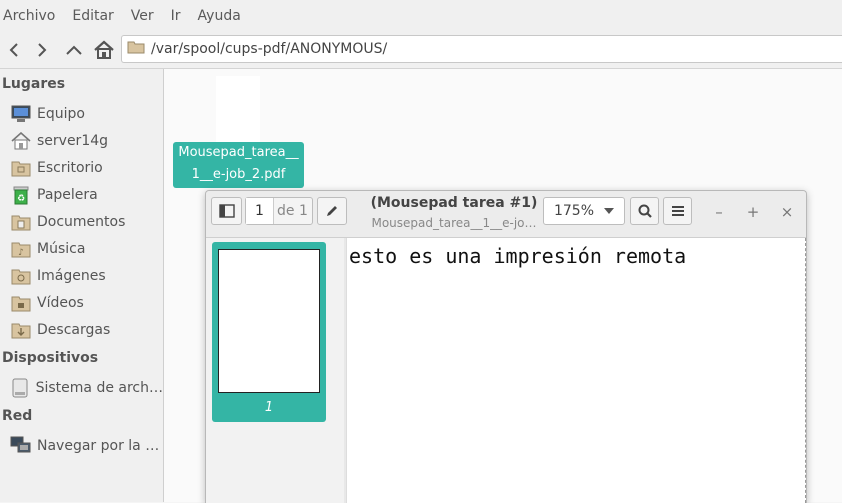 This screenshot has width=842, height=503. What do you see at coordinates (67, 194) in the screenshot?
I see `sidebar-item-label: Papelera` at bounding box center [67, 194].